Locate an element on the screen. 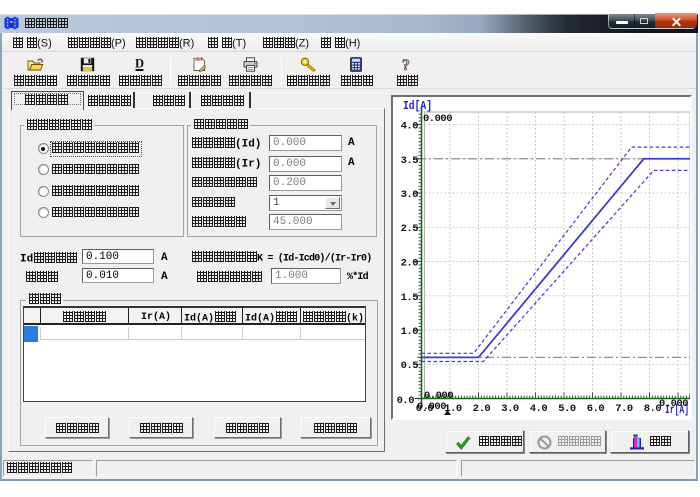 Image resolution: width=700 pixels, height=497 pixels. svg-text: 7.0 is located at coordinates (624, 409).